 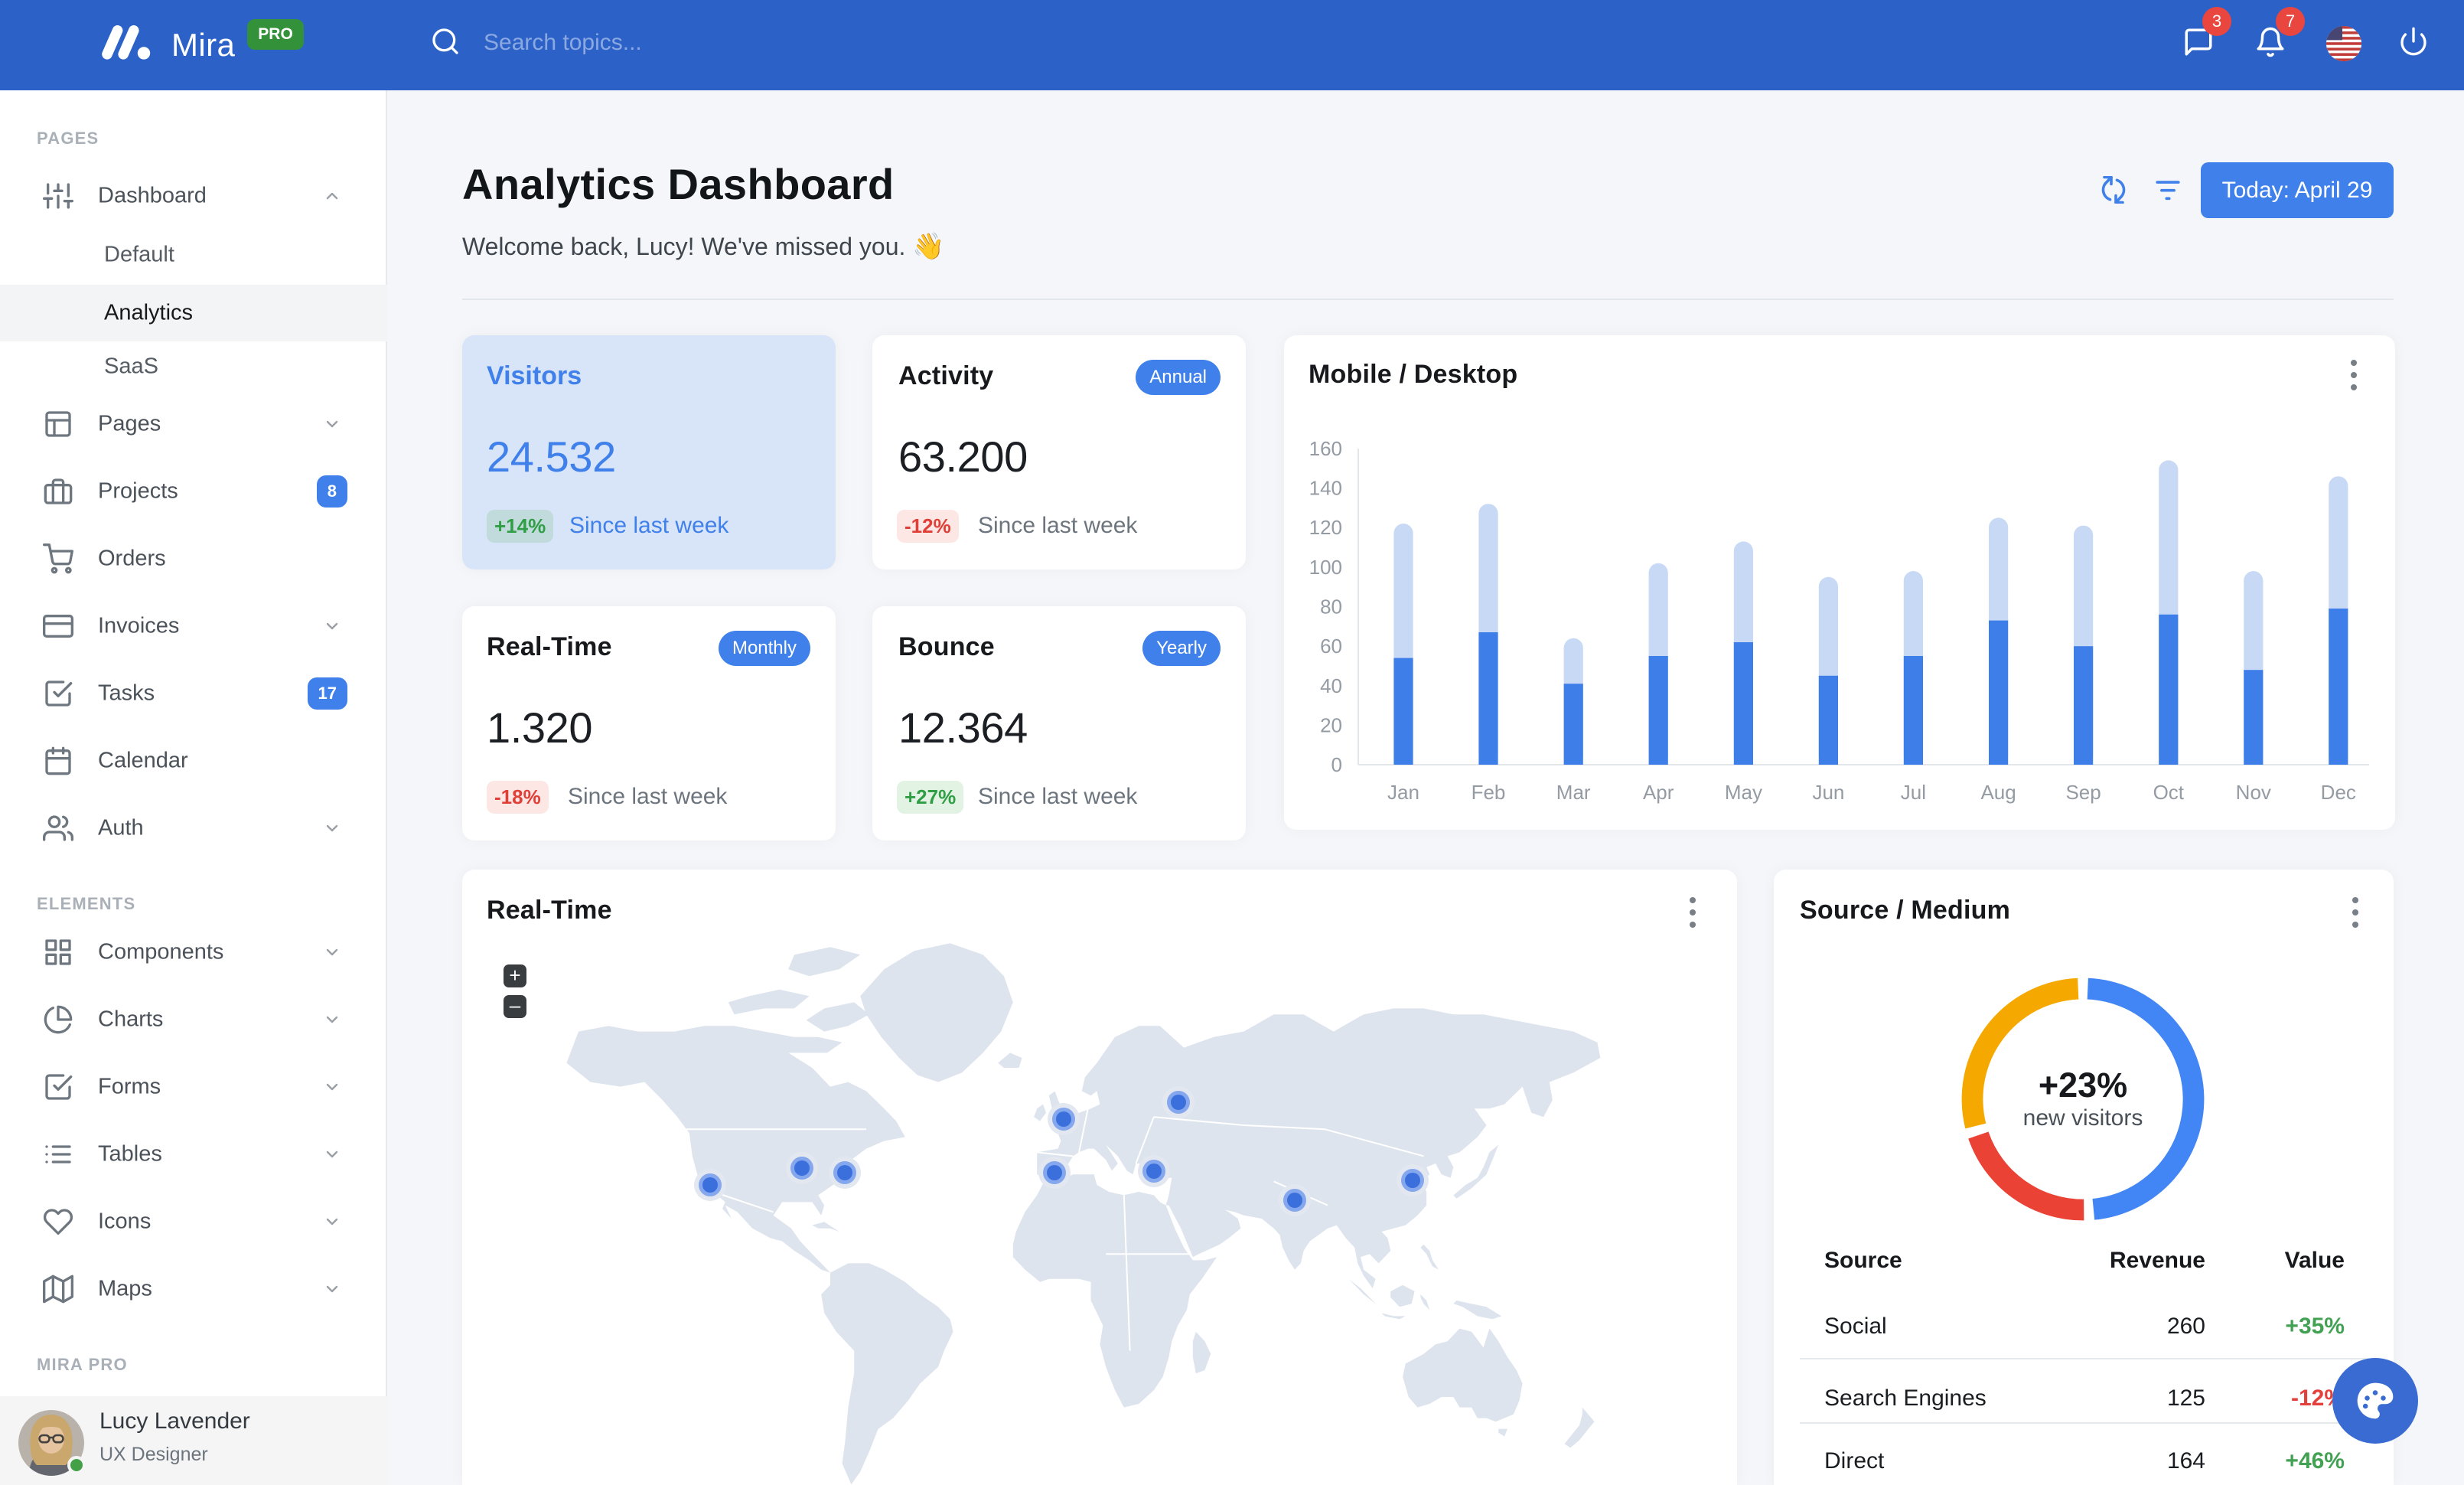 What do you see at coordinates (1998, 792) in the screenshot?
I see `svg-text: Aug` at bounding box center [1998, 792].